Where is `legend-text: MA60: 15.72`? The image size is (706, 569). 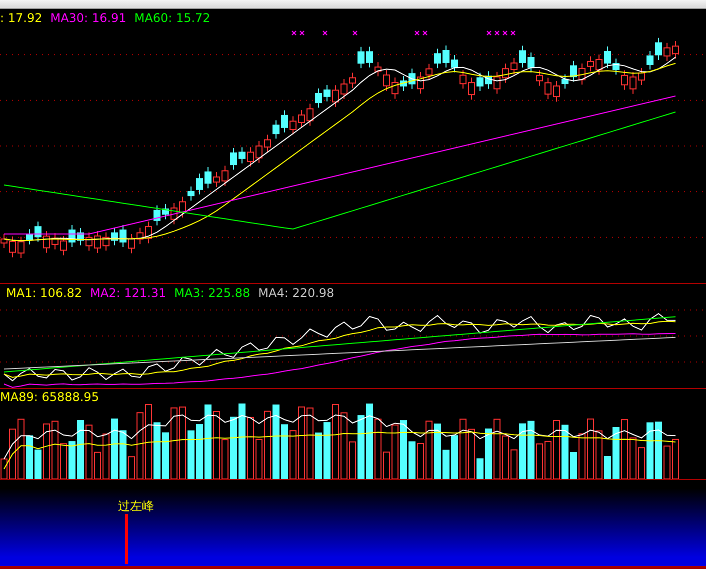
legend-text: MA60: 15.72 is located at coordinates (172, 18).